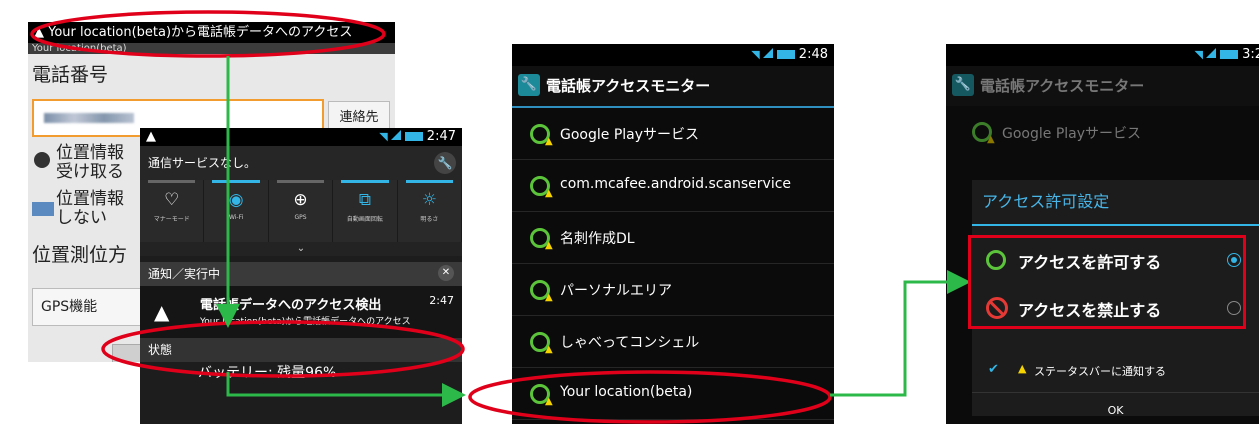  What do you see at coordinates (42, 160) in the screenshot?
I see `clock-icon` at bounding box center [42, 160].